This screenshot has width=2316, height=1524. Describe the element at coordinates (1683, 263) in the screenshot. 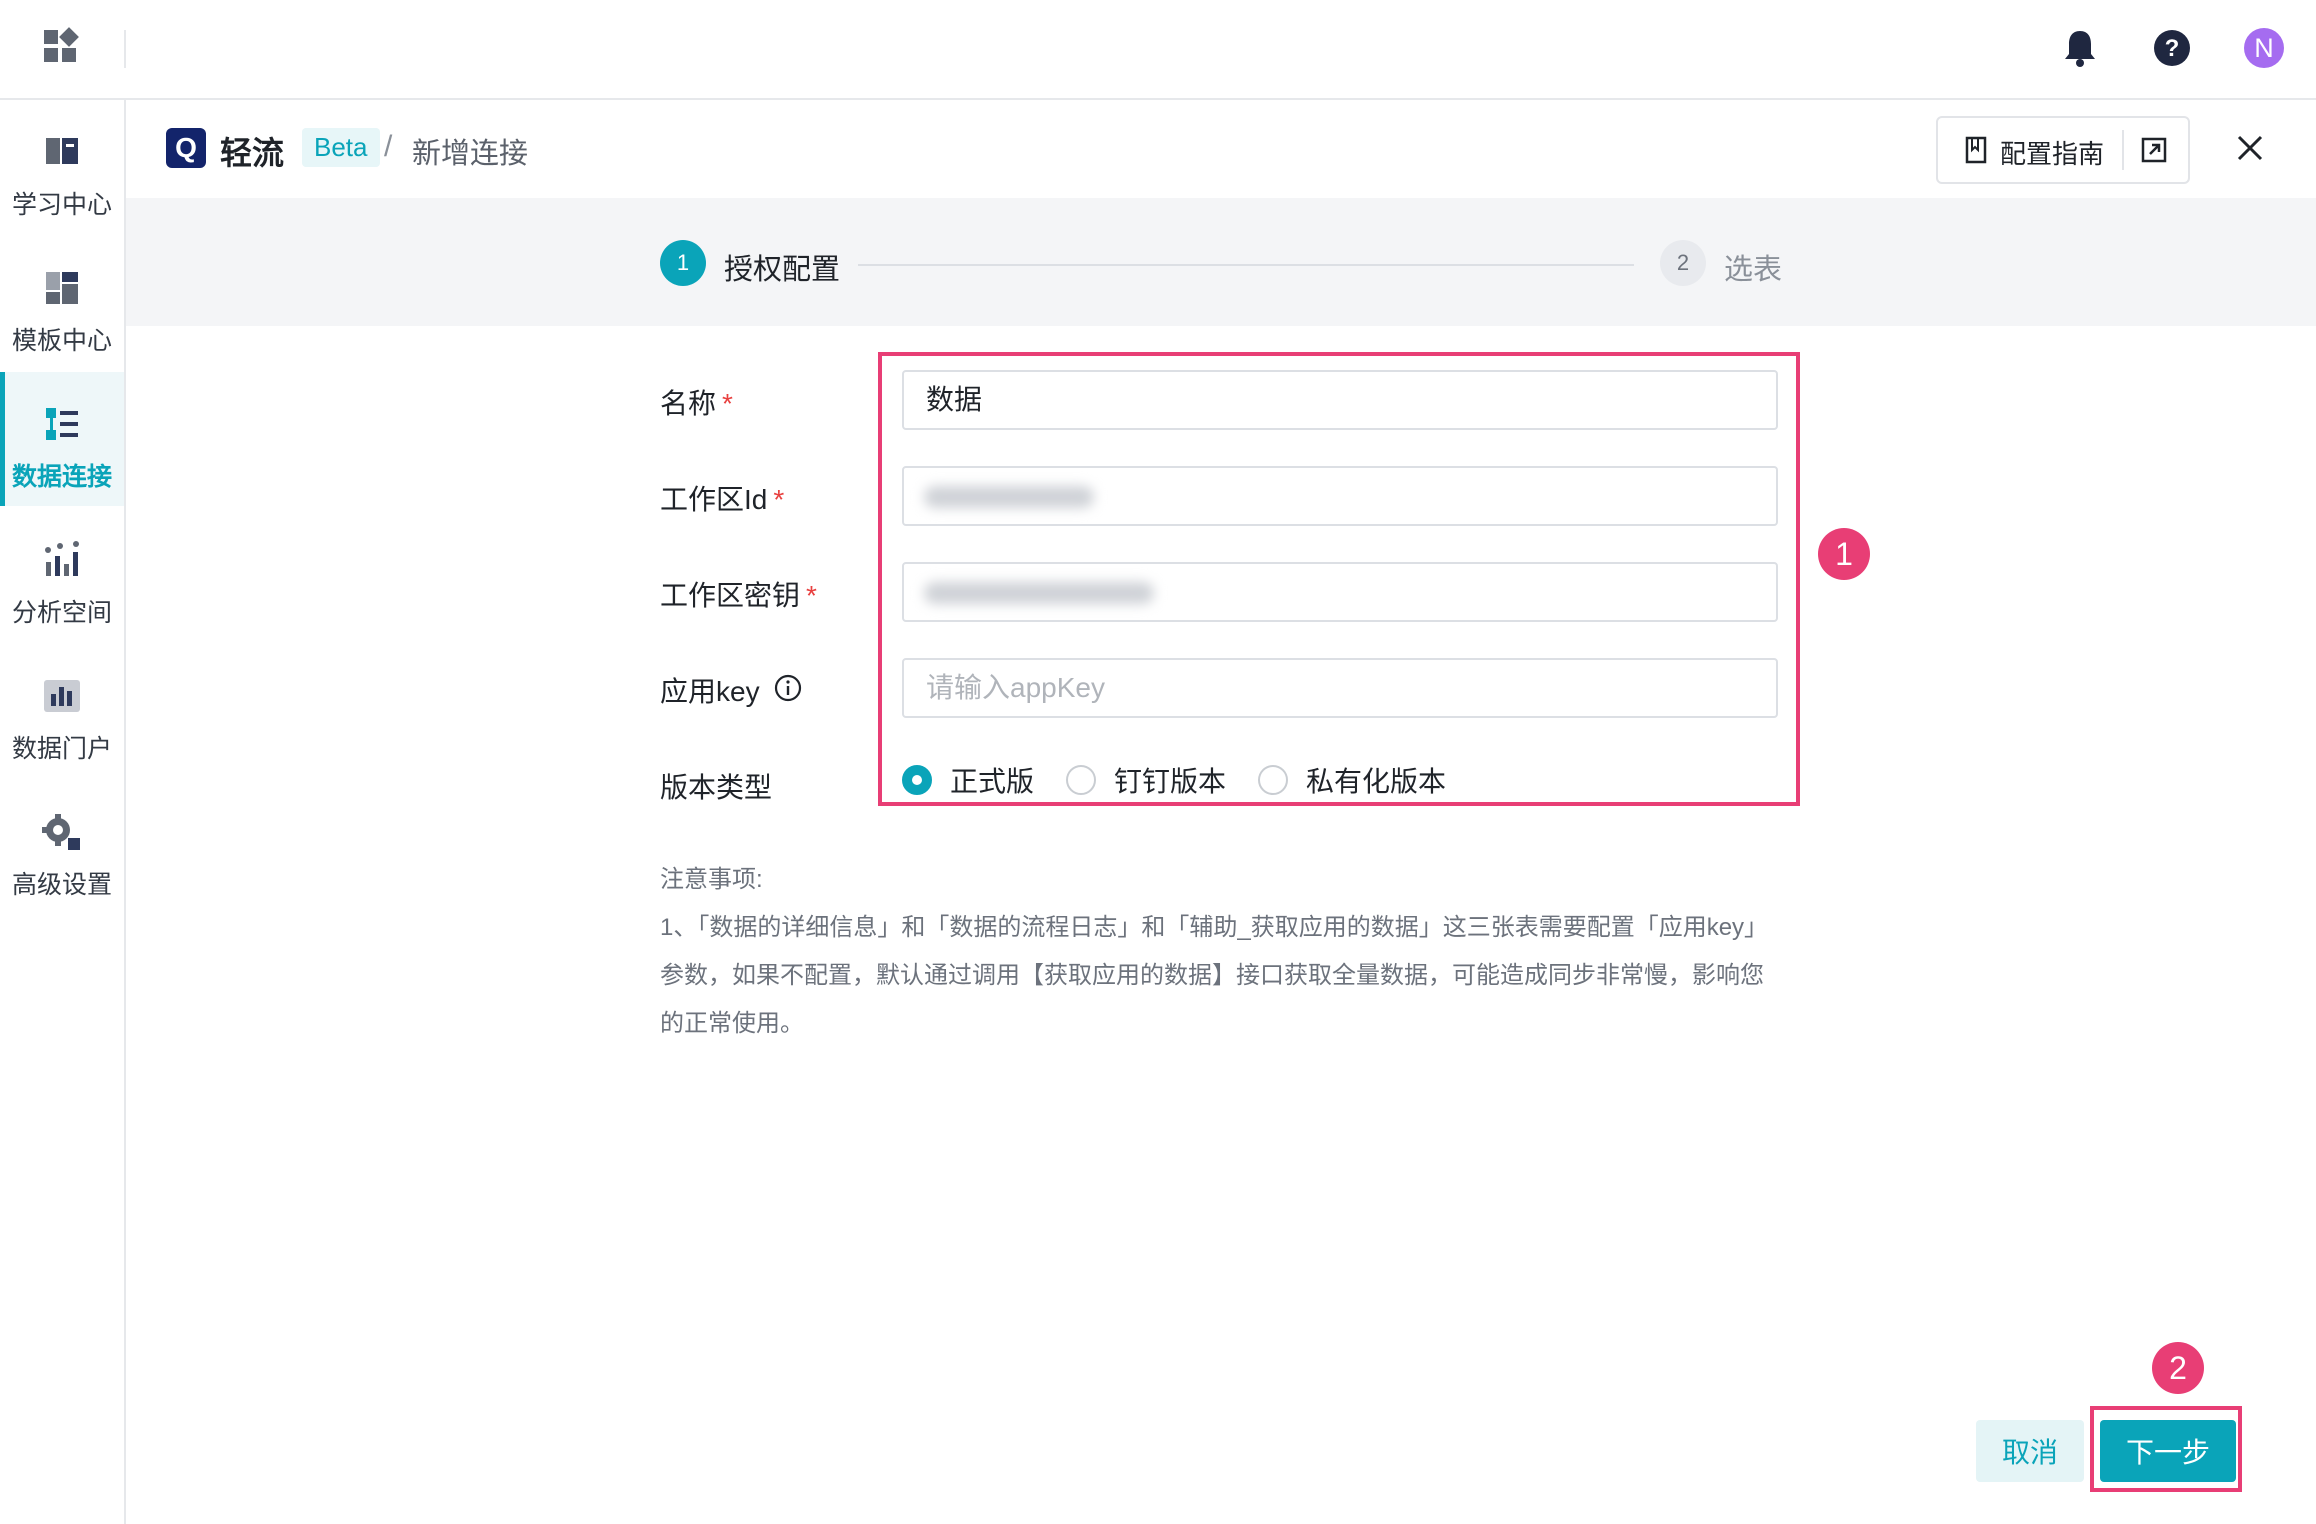

I see `step-2-number: 2` at that location.